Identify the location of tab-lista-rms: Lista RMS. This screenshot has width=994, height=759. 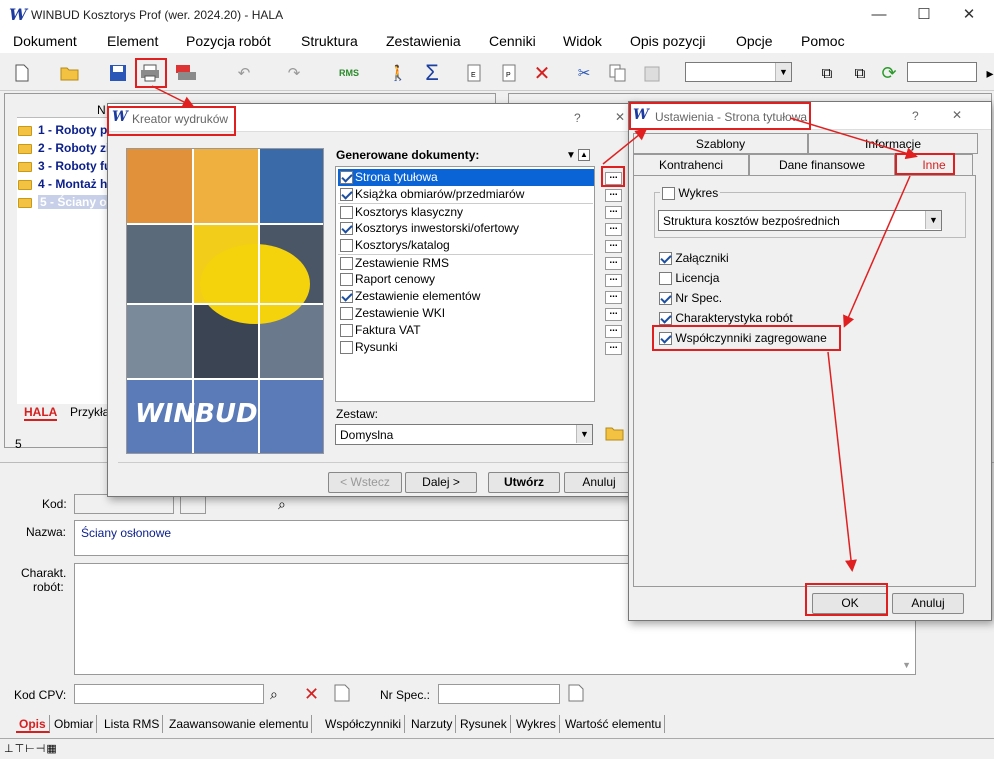
(132, 724).